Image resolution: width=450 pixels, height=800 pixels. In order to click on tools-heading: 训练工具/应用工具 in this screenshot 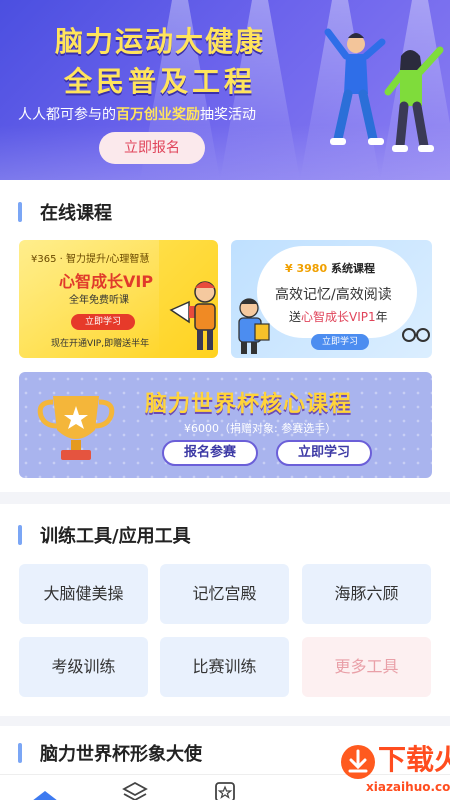, I will do `click(104, 535)`.